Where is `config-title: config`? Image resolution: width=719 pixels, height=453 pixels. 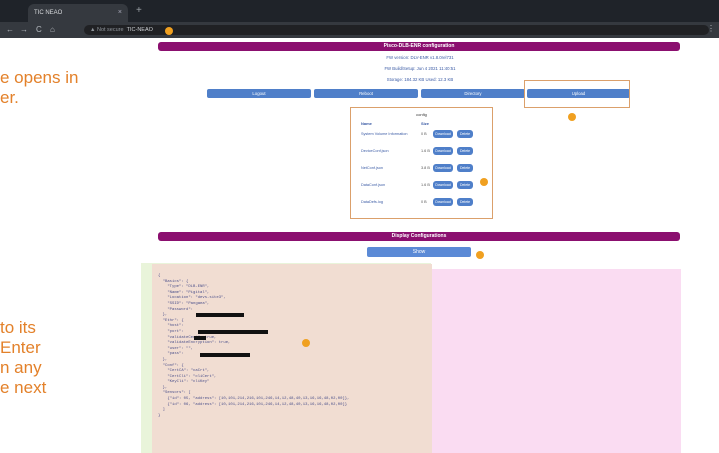
config-title: config is located at coordinates (421, 114).